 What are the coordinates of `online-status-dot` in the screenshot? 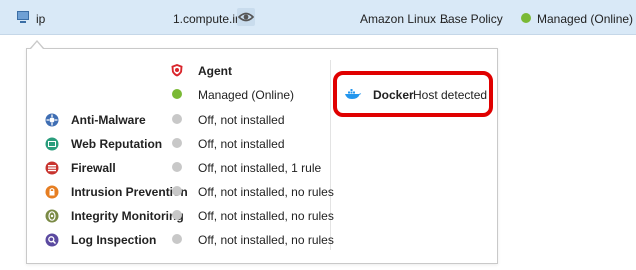 It's located at (526, 18).